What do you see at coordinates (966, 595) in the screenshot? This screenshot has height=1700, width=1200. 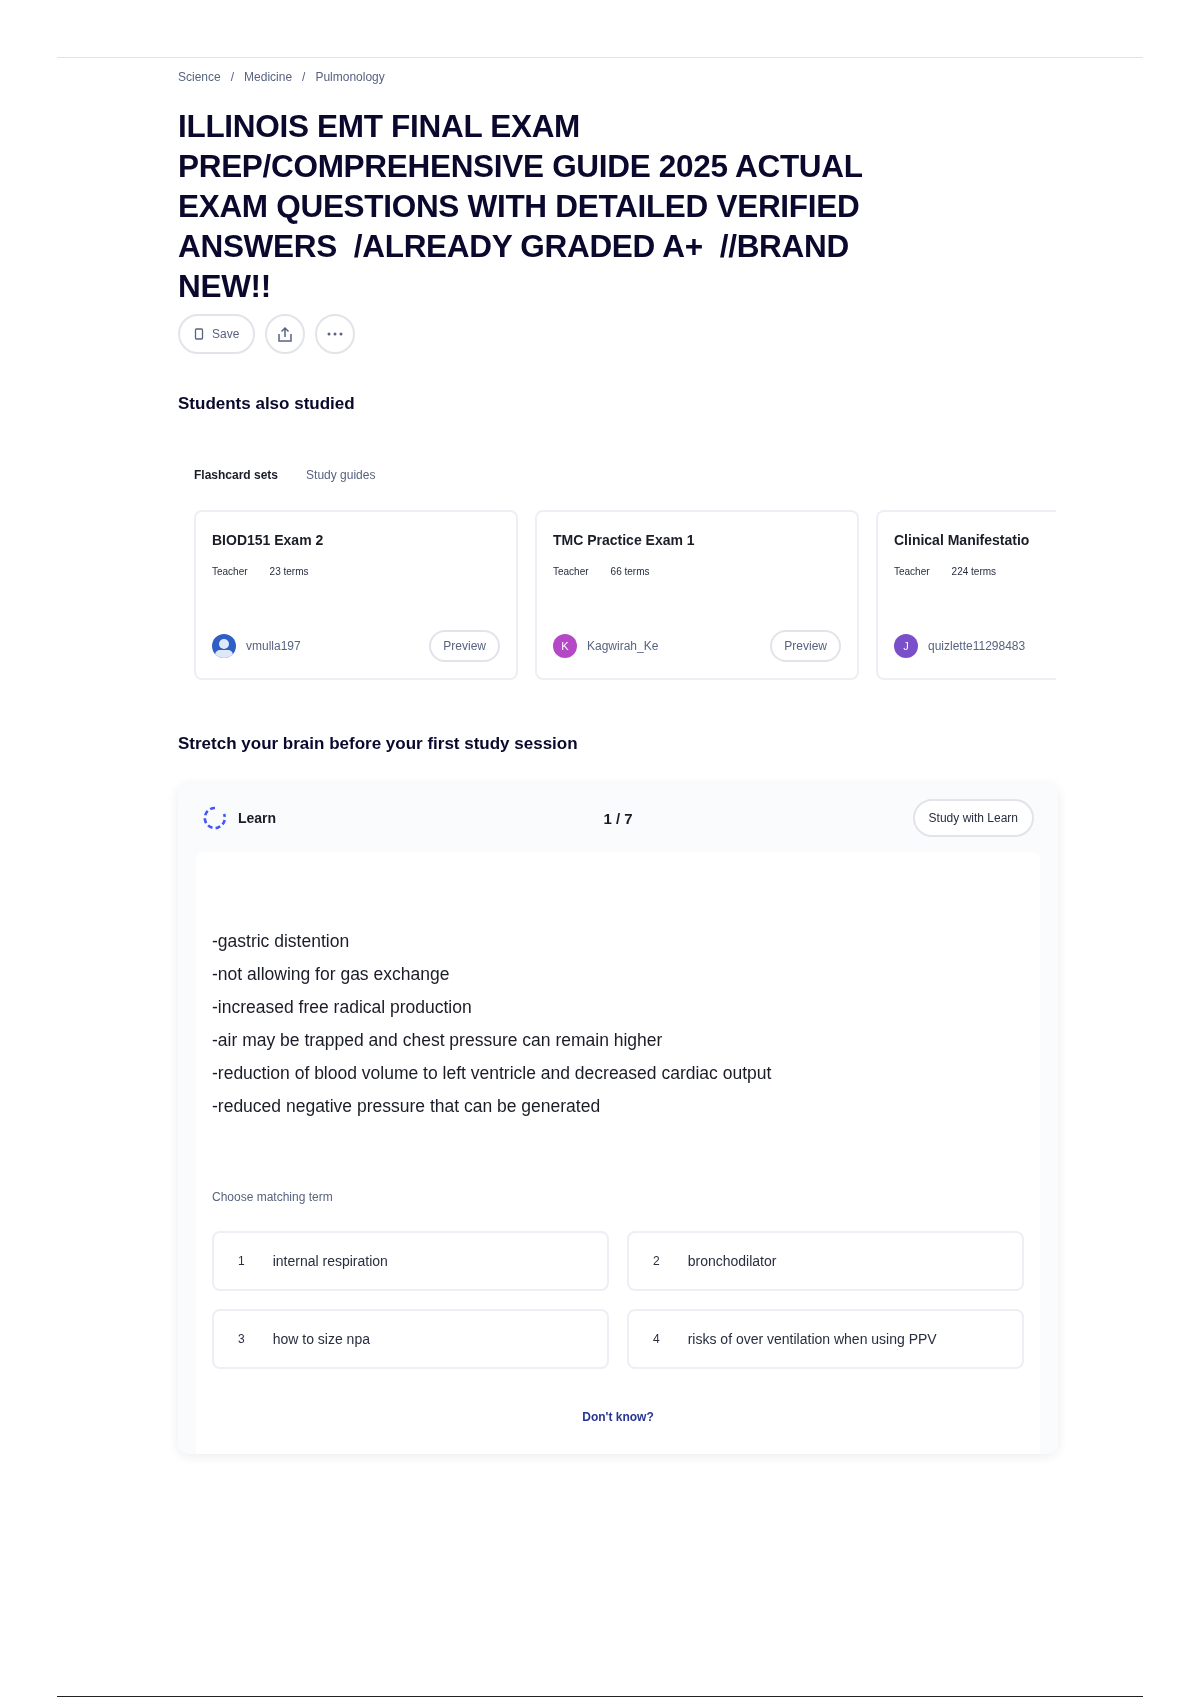 I see `set-card: Clinical Manifestatio Teacher 224 terms J quizlette11298483` at bounding box center [966, 595].